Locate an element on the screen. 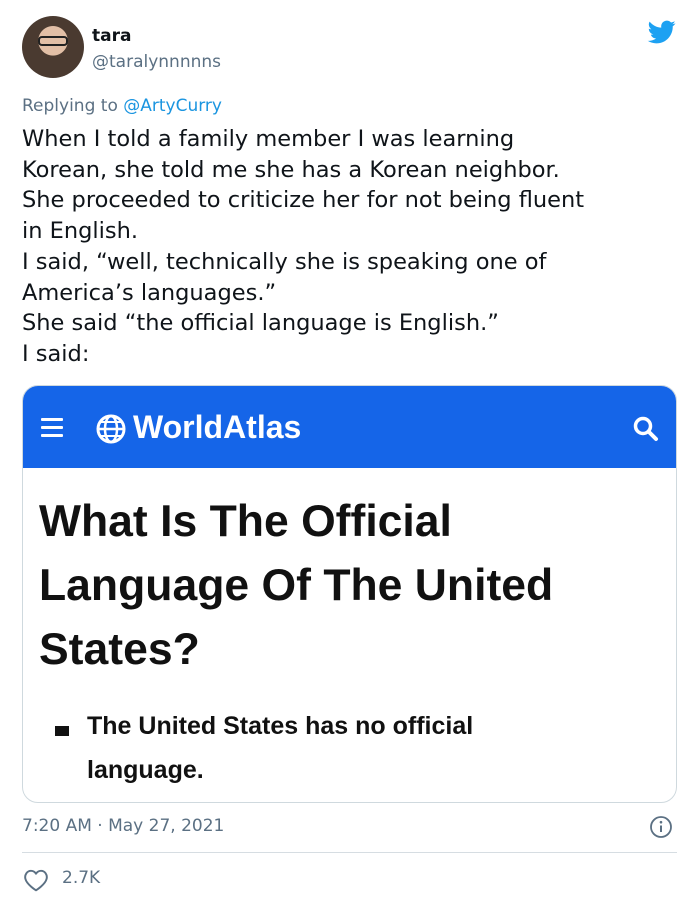 This screenshot has width=700, height=907. tweet-line: I said: is located at coordinates (56, 353).